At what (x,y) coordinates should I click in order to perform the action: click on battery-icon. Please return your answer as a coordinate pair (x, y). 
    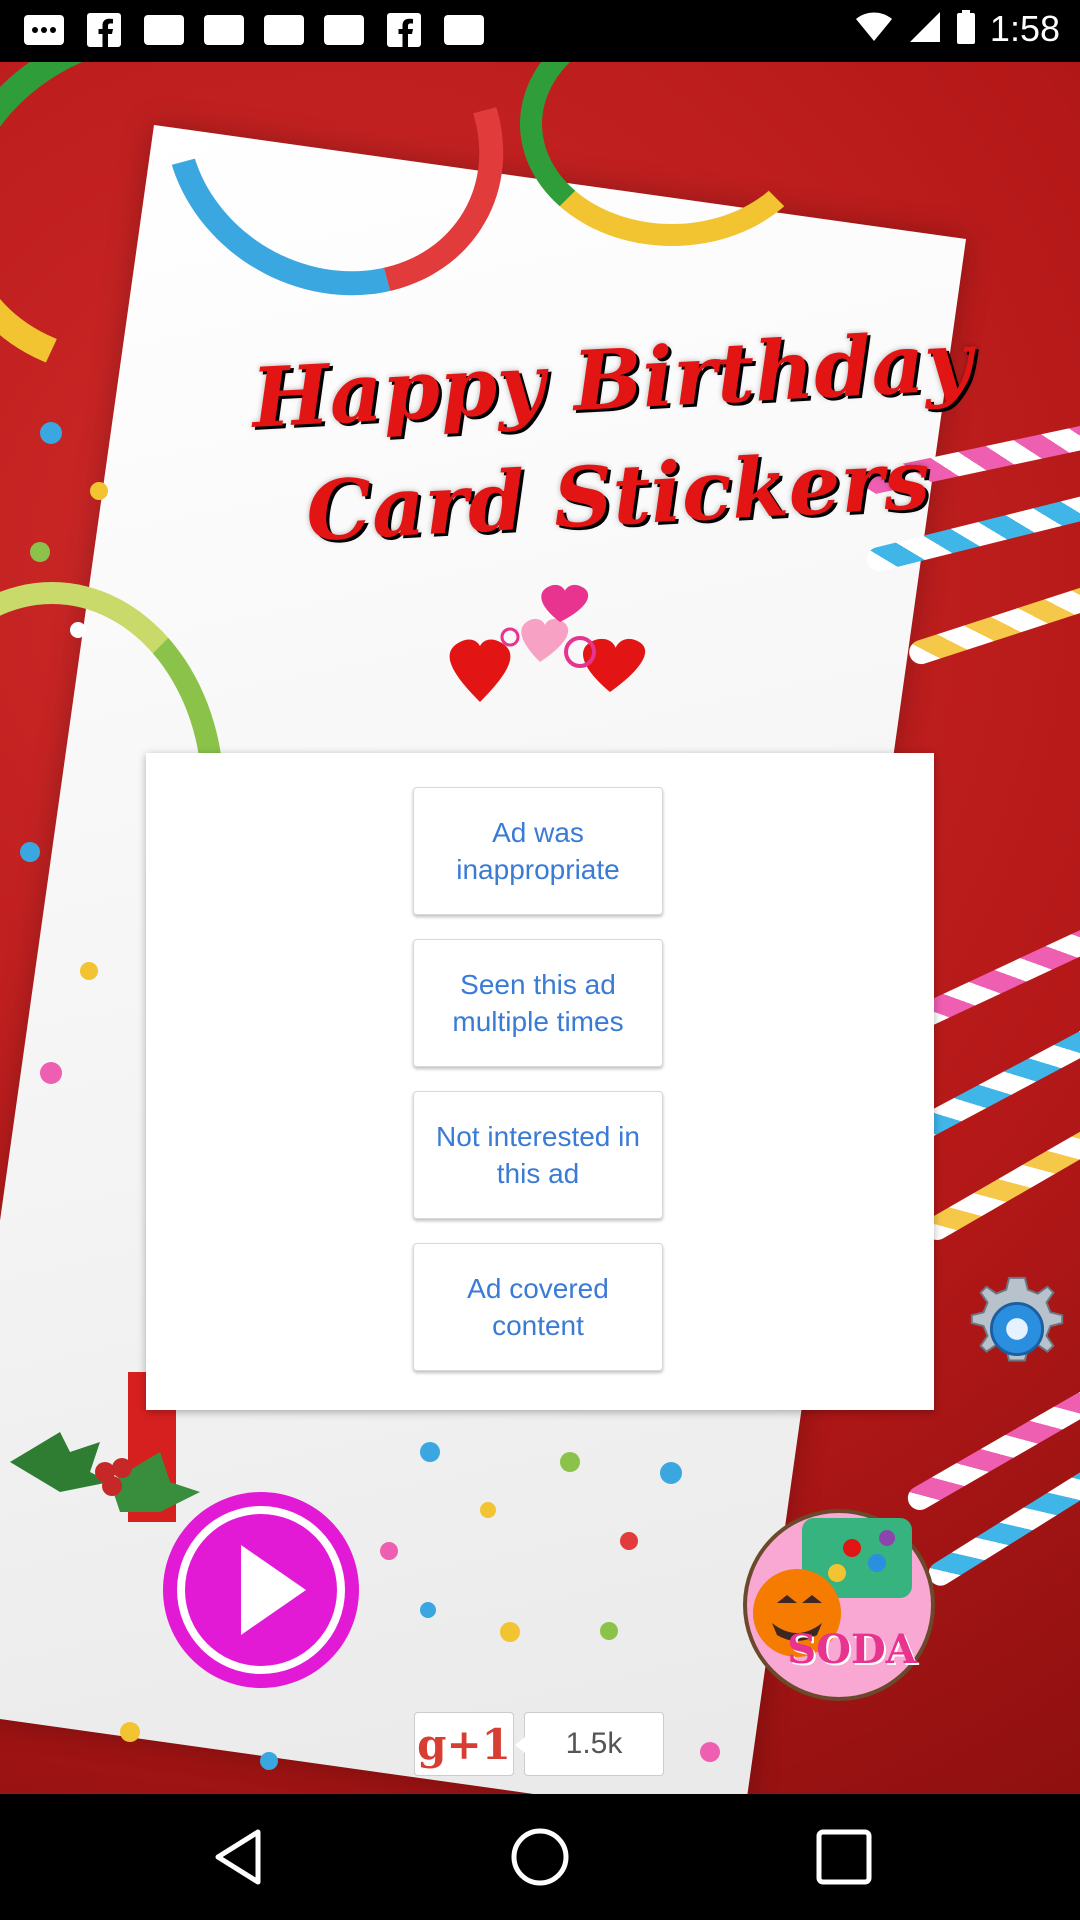
    Looking at the image, I should click on (966, 29).